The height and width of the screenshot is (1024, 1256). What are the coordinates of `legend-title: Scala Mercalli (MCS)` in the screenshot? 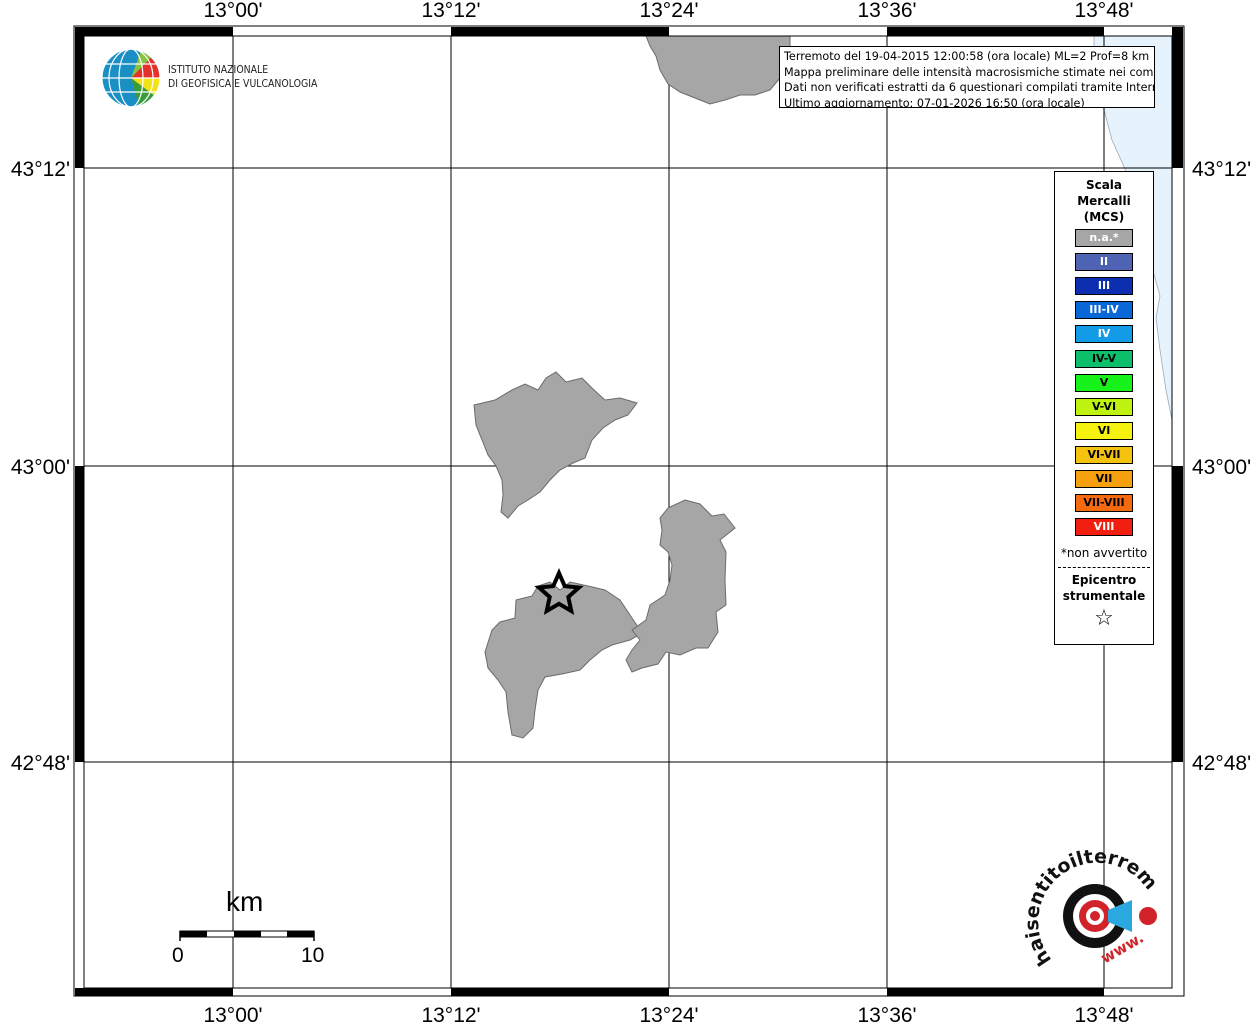 It's located at (1104, 201).